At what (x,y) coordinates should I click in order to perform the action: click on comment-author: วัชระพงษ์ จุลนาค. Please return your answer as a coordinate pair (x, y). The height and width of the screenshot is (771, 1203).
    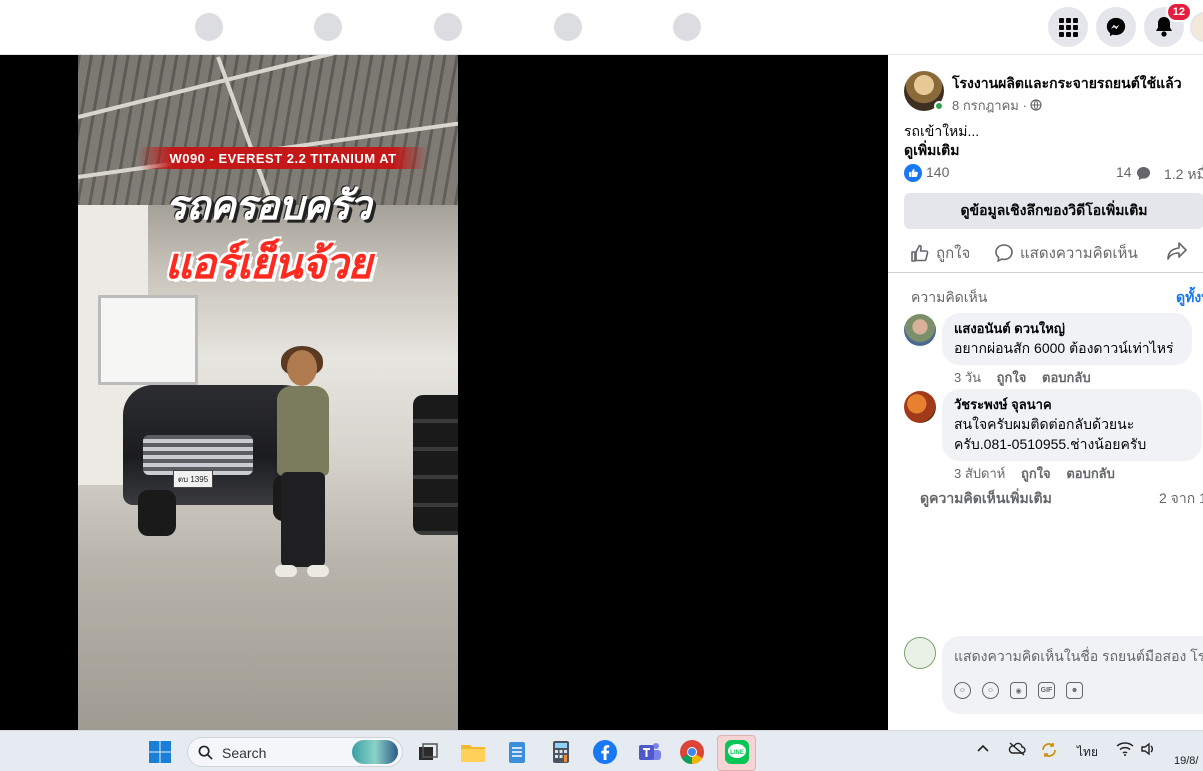
    Looking at the image, I should click on (1072, 405).